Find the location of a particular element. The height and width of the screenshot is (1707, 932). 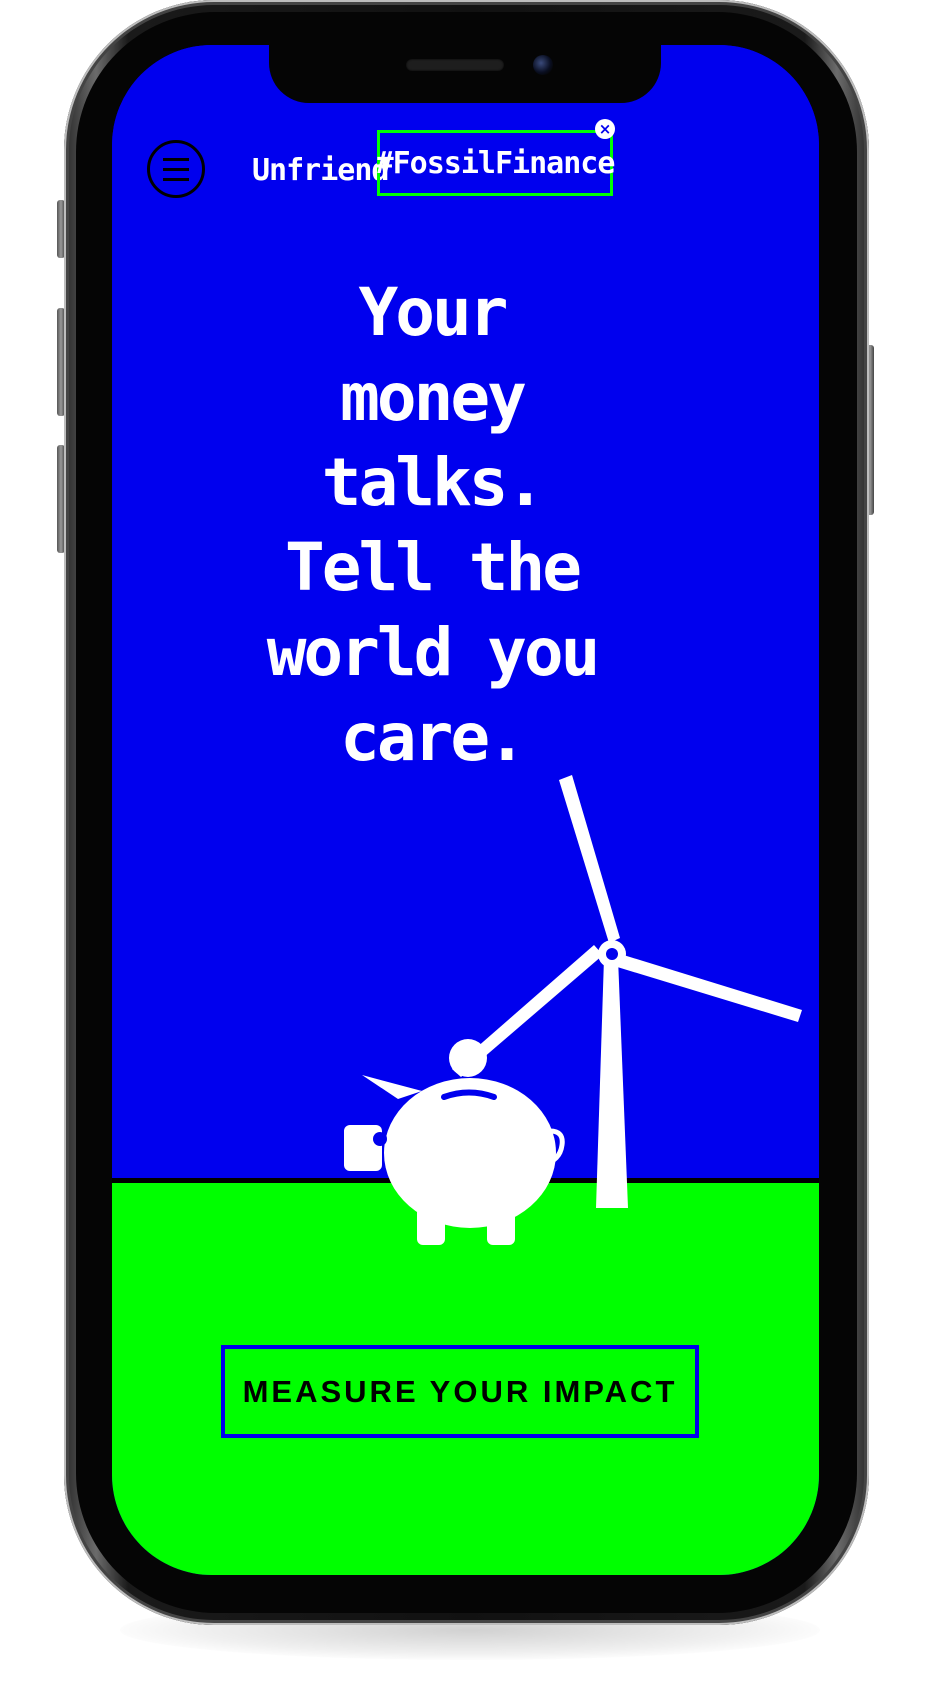

coin-icon is located at coordinates (468, 1058).